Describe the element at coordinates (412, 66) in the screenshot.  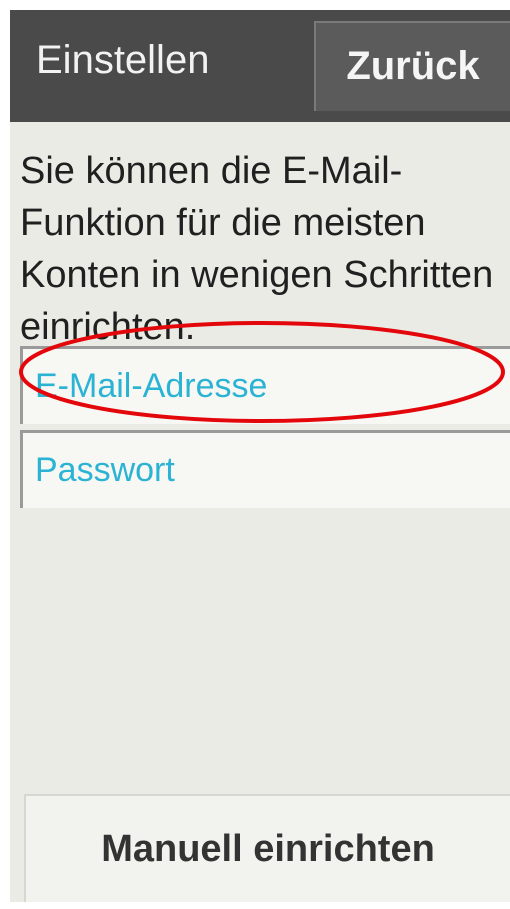
I see `back-button: Zurück` at that location.